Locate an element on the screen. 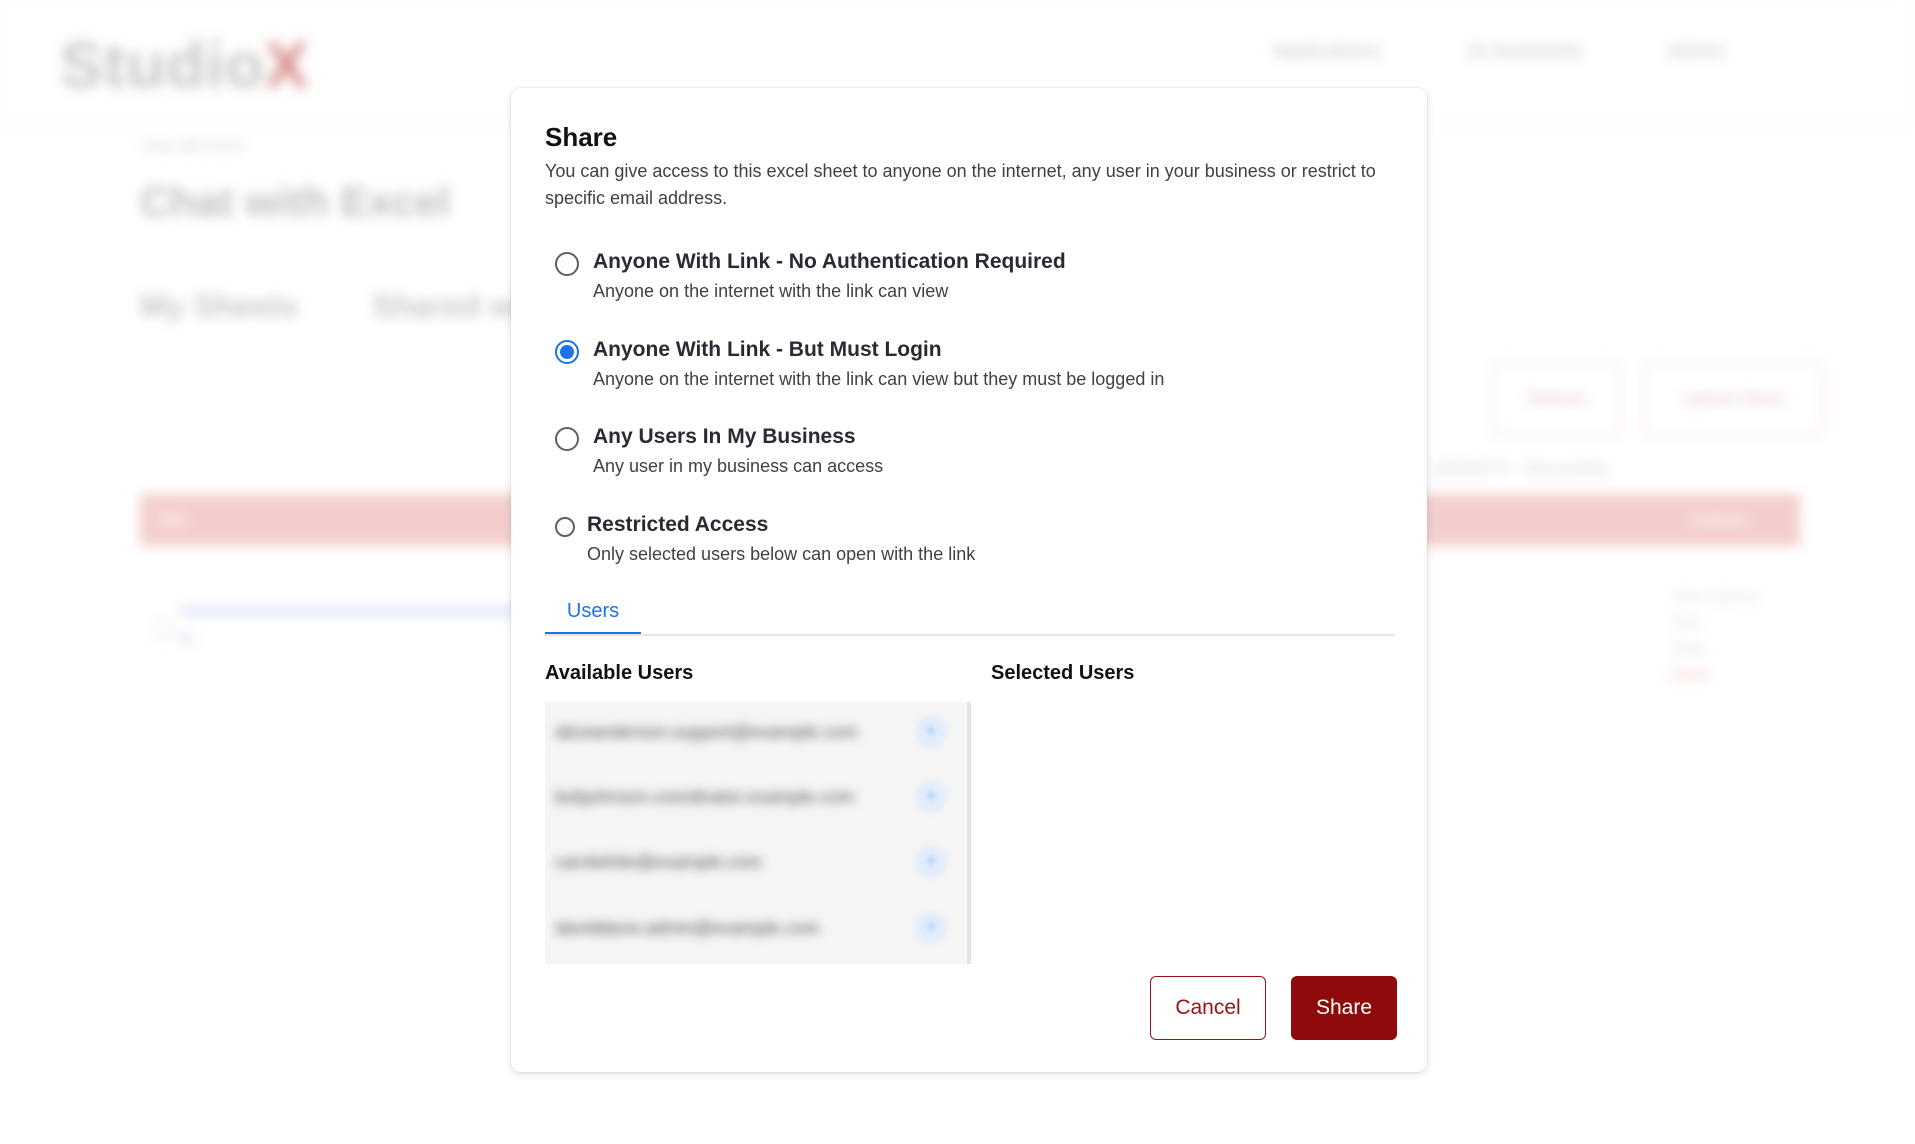  radio-restricted-access is located at coordinates (565, 527).